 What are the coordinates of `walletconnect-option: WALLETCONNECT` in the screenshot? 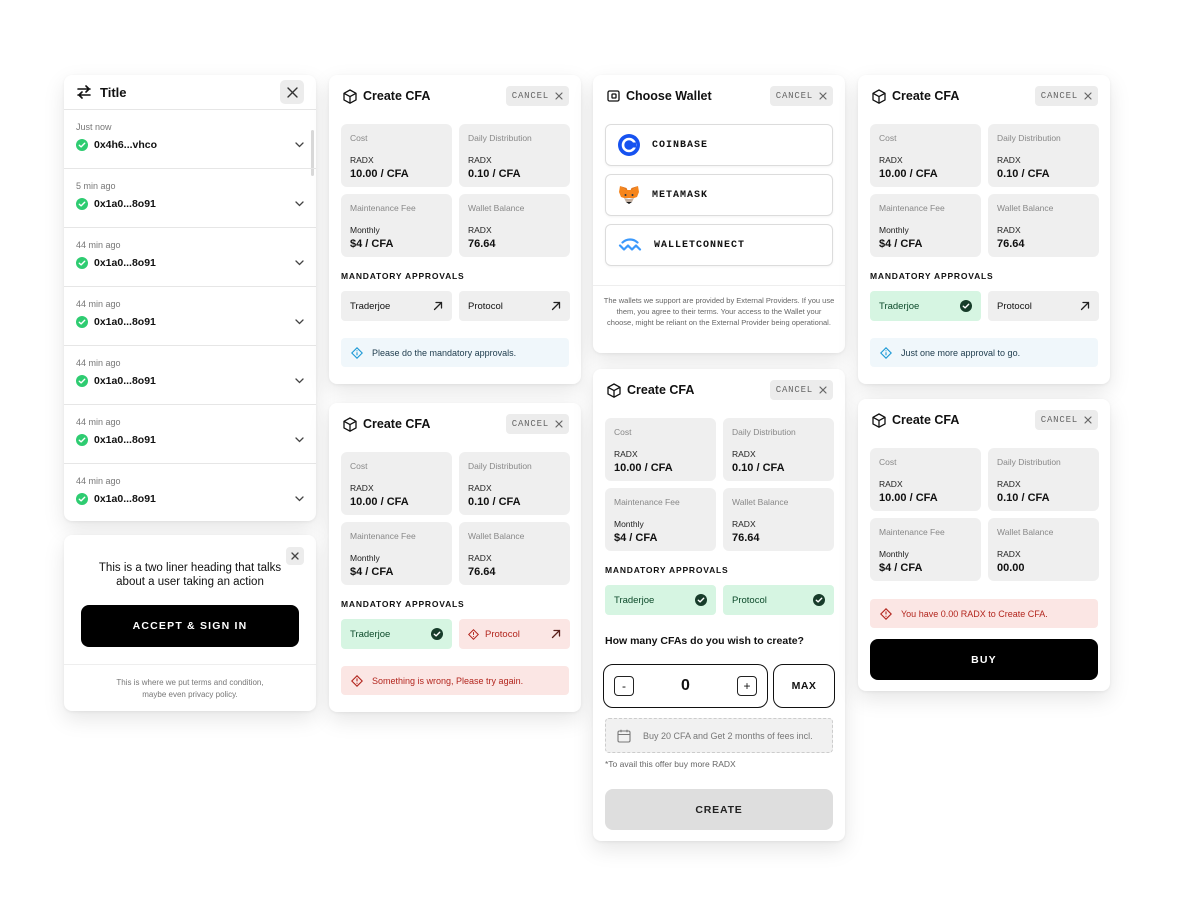 It's located at (719, 245).